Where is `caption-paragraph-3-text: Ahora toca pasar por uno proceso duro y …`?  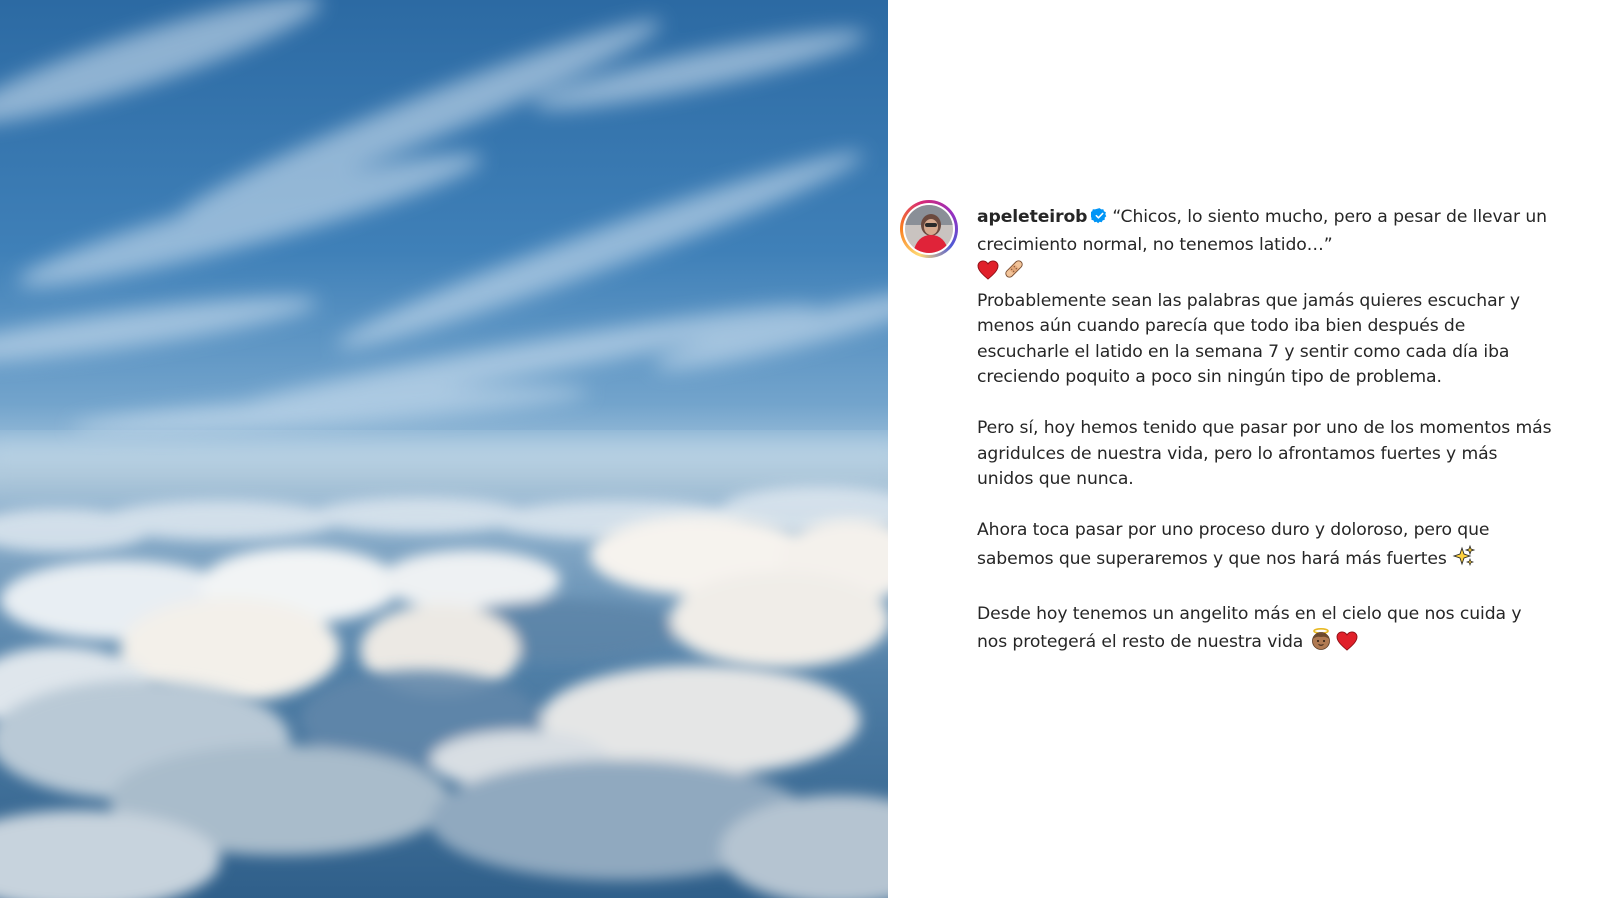 caption-paragraph-3-text: Ahora toca pasar por uno proceso duro y … is located at coordinates (1233, 544).